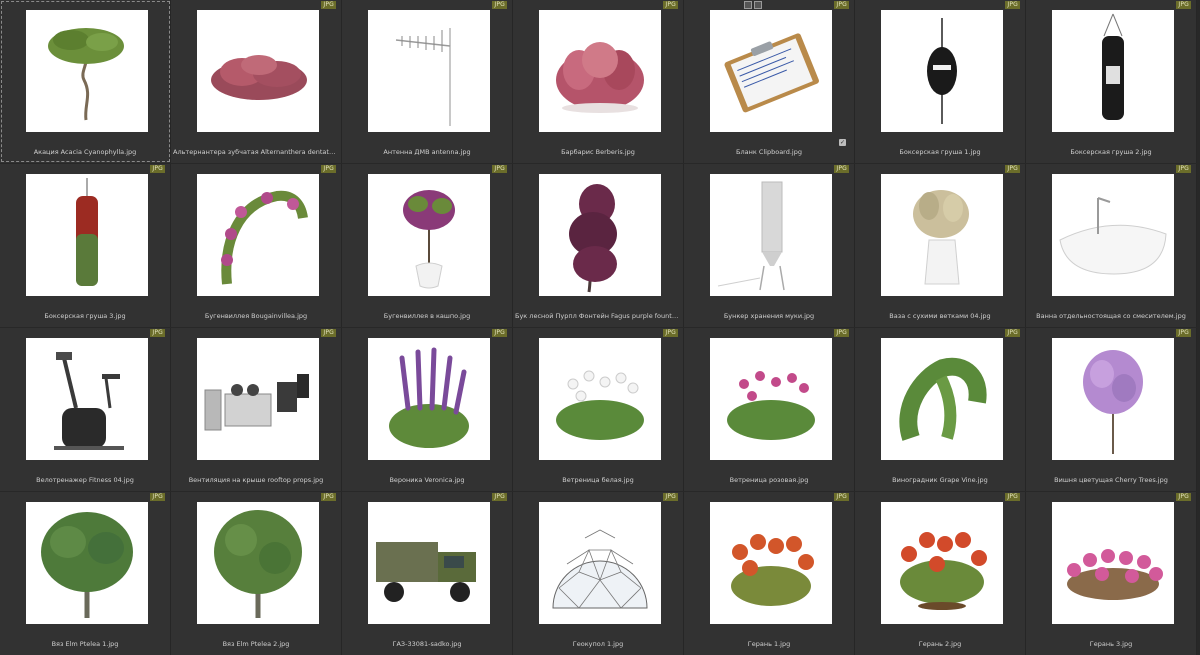  Describe the element at coordinates (769, 644) in the screenshot. I see `file-name: Герань 1.jpg` at that location.